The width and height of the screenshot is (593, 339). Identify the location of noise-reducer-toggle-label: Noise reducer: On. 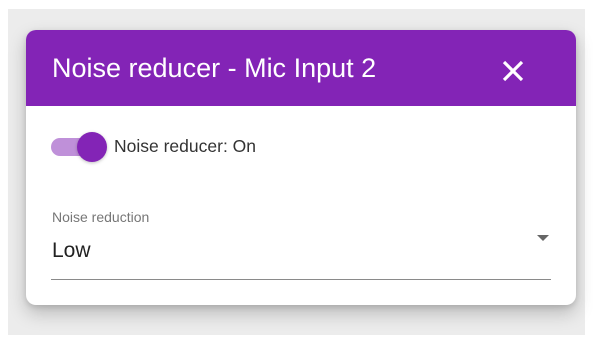
(185, 146).